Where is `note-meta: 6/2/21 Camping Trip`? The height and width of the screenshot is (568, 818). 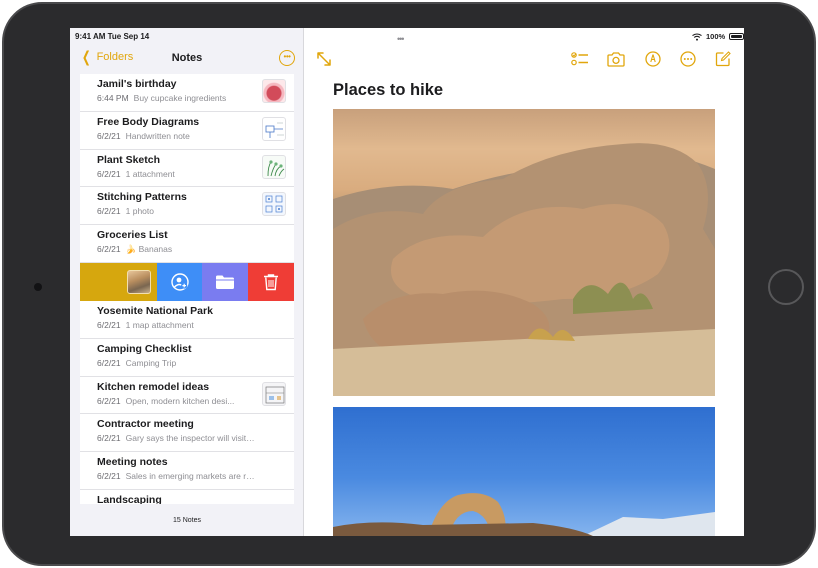 note-meta: 6/2/21 Camping Trip is located at coordinates (136, 363).